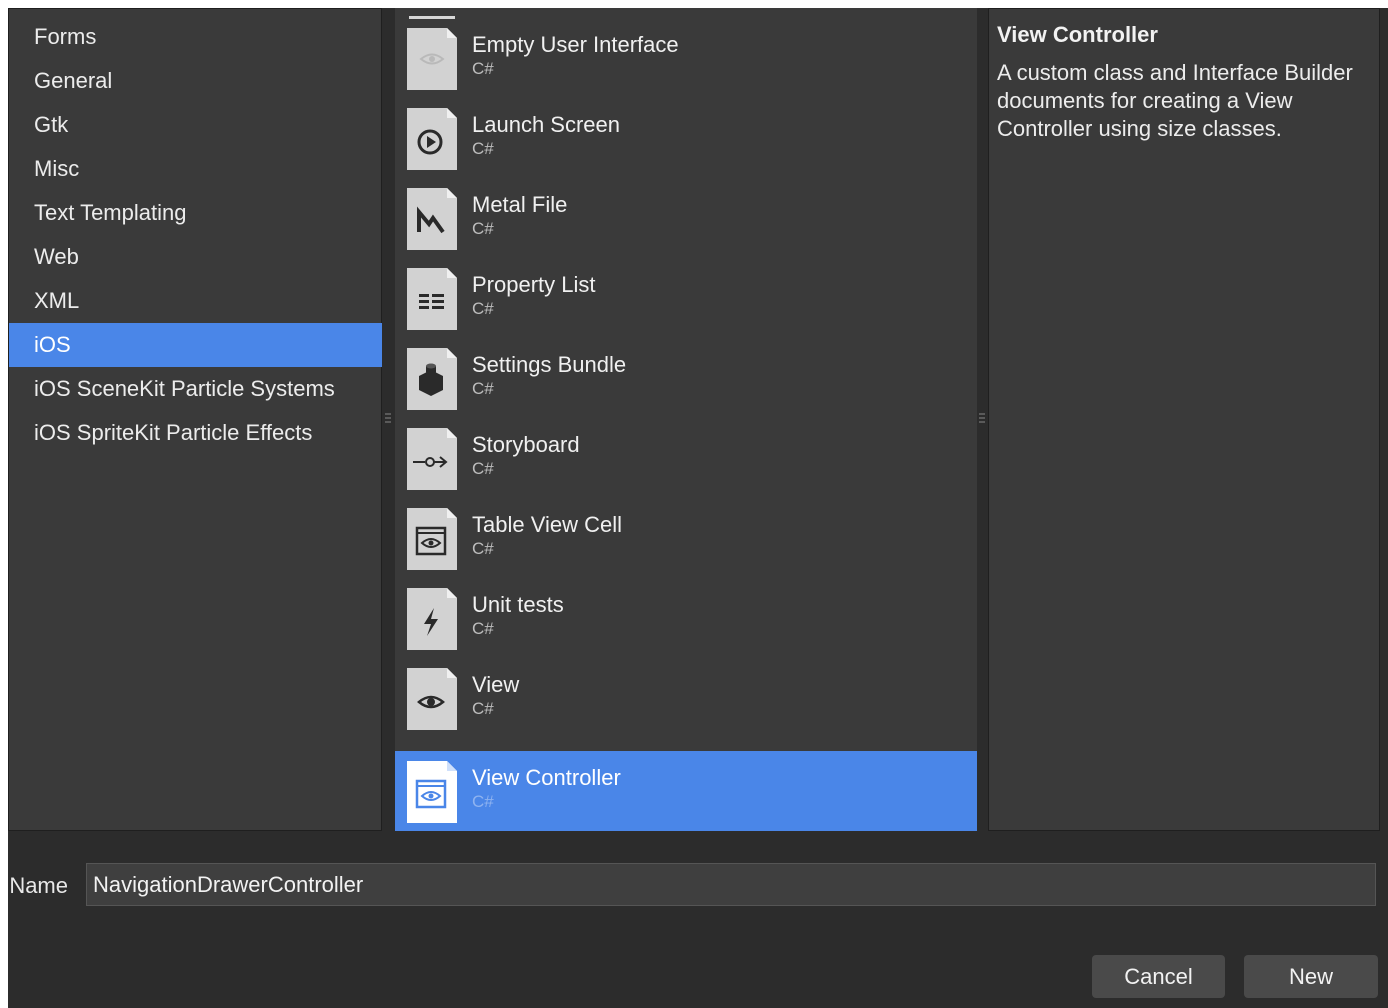  I want to click on name-field-label: Name:, so click(38, 885).